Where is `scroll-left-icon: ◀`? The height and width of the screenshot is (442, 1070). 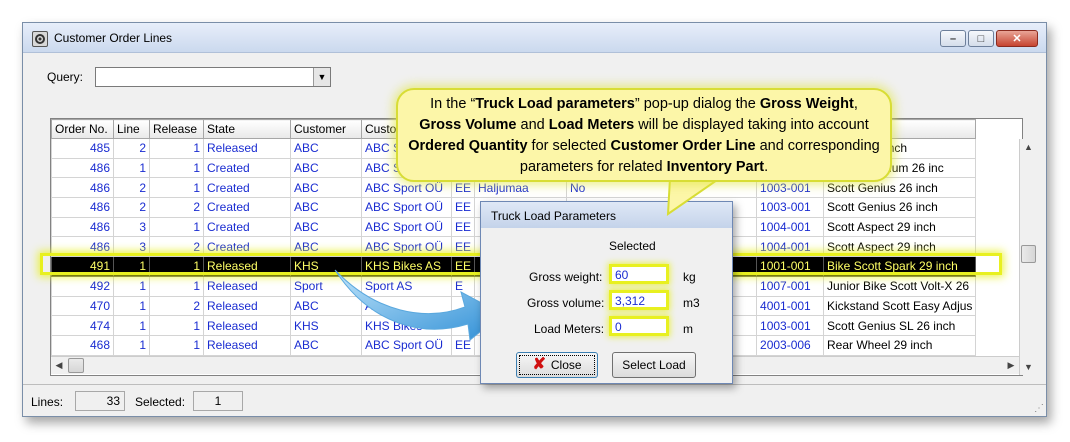 scroll-left-icon: ◀ is located at coordinates (59, 365).